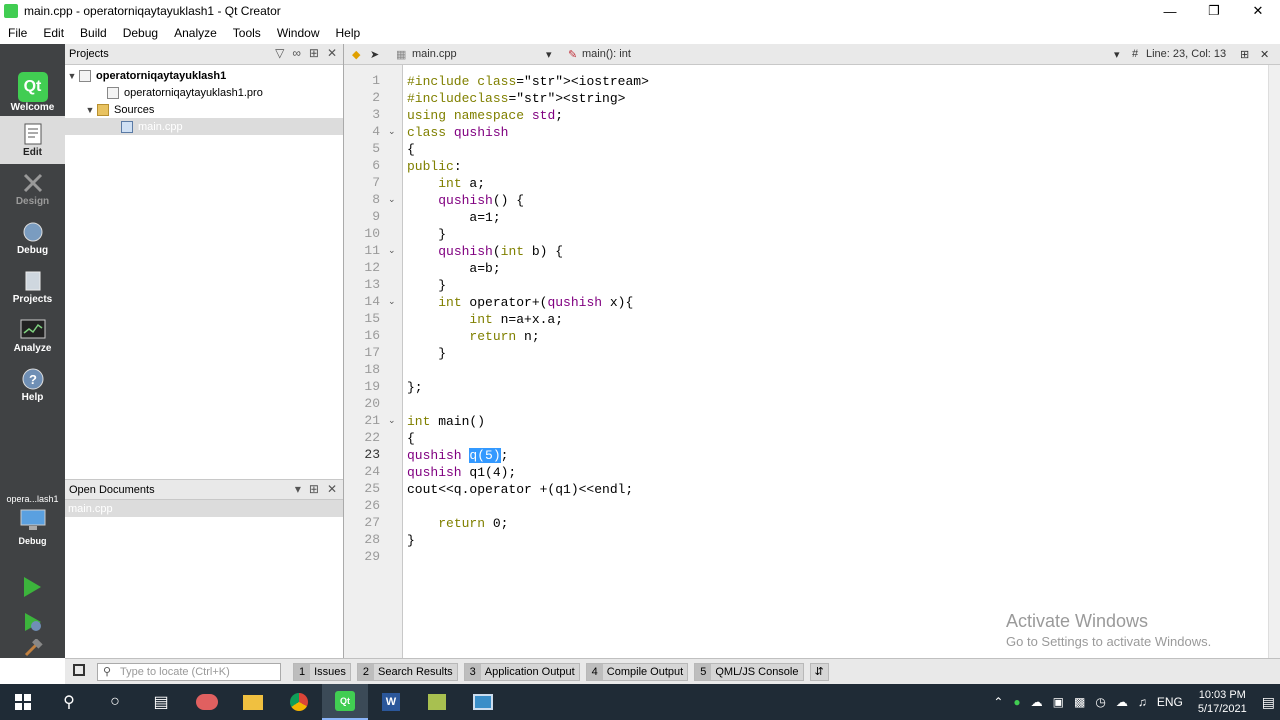 The width and height of the screenshot is (1280, 720). Describe the element at coordinates (481, 200) in the screenshot. I see `code-line: qushish() {` at that location.